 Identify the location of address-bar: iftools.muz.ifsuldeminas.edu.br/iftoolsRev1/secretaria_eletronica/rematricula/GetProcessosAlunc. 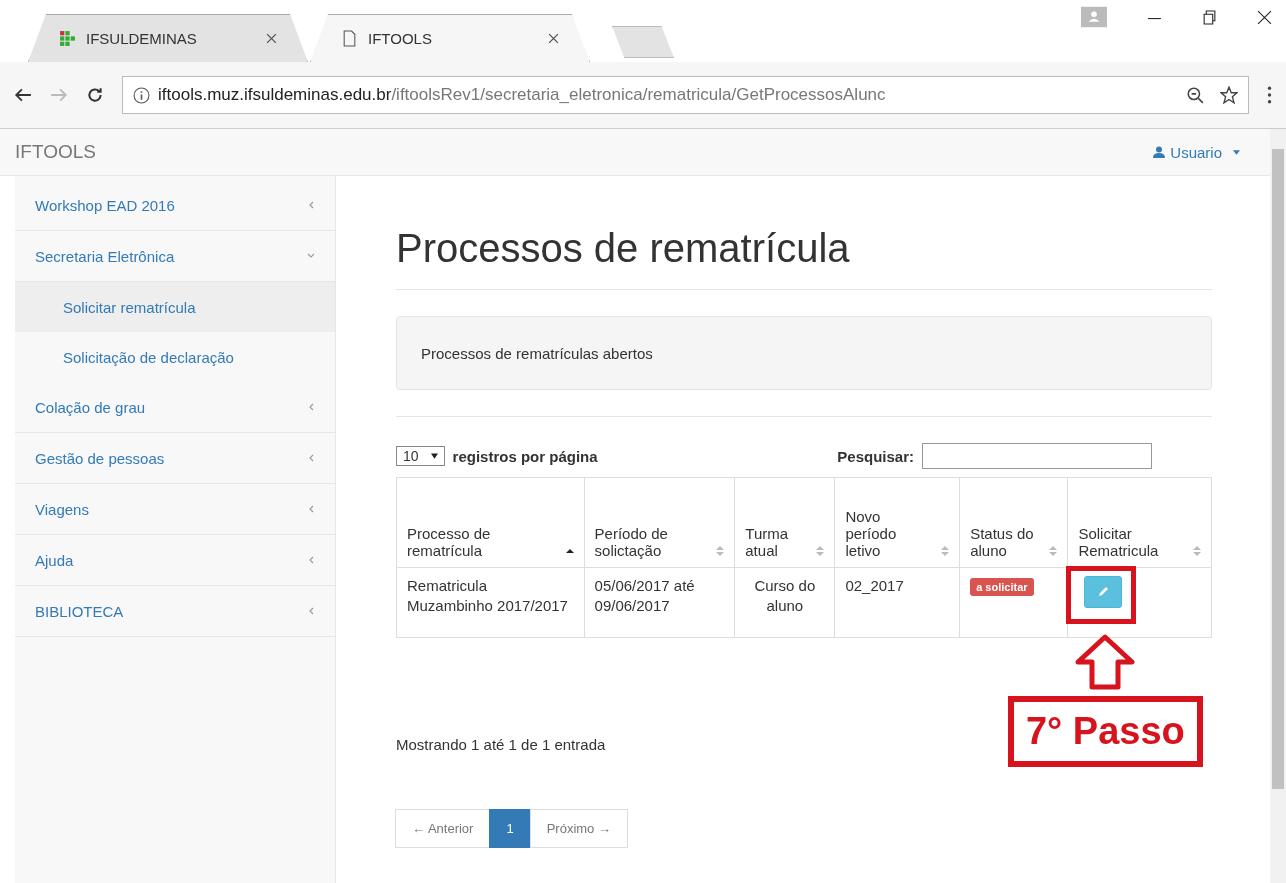
(685, 95).